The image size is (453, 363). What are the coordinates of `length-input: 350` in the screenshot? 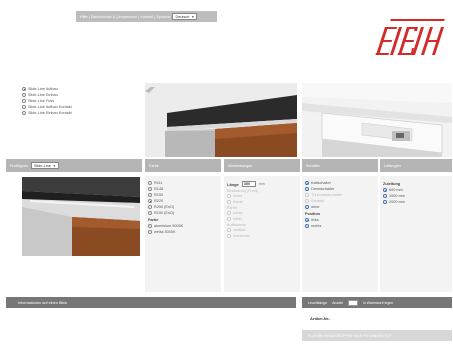 It's located at (248, 184).